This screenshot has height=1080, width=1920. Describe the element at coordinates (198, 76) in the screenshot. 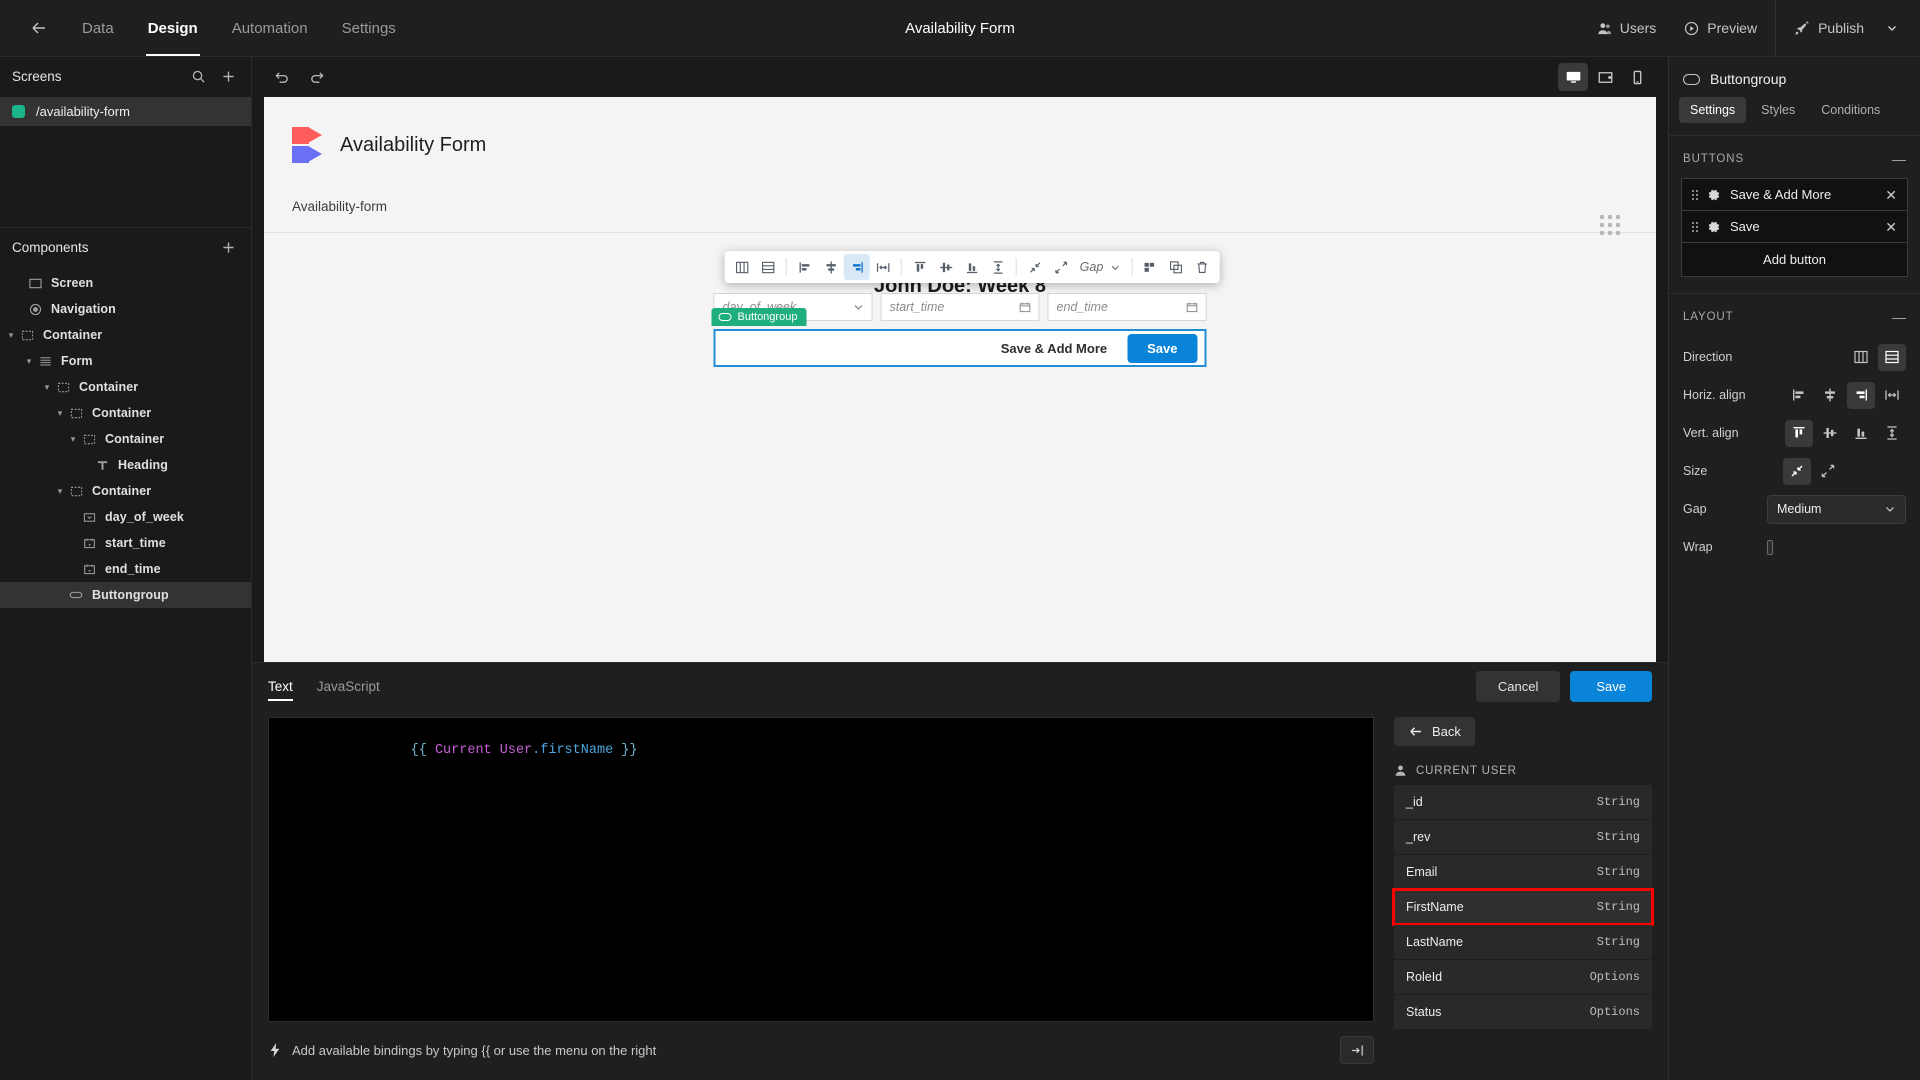

I see `search-screens-button` at that location.